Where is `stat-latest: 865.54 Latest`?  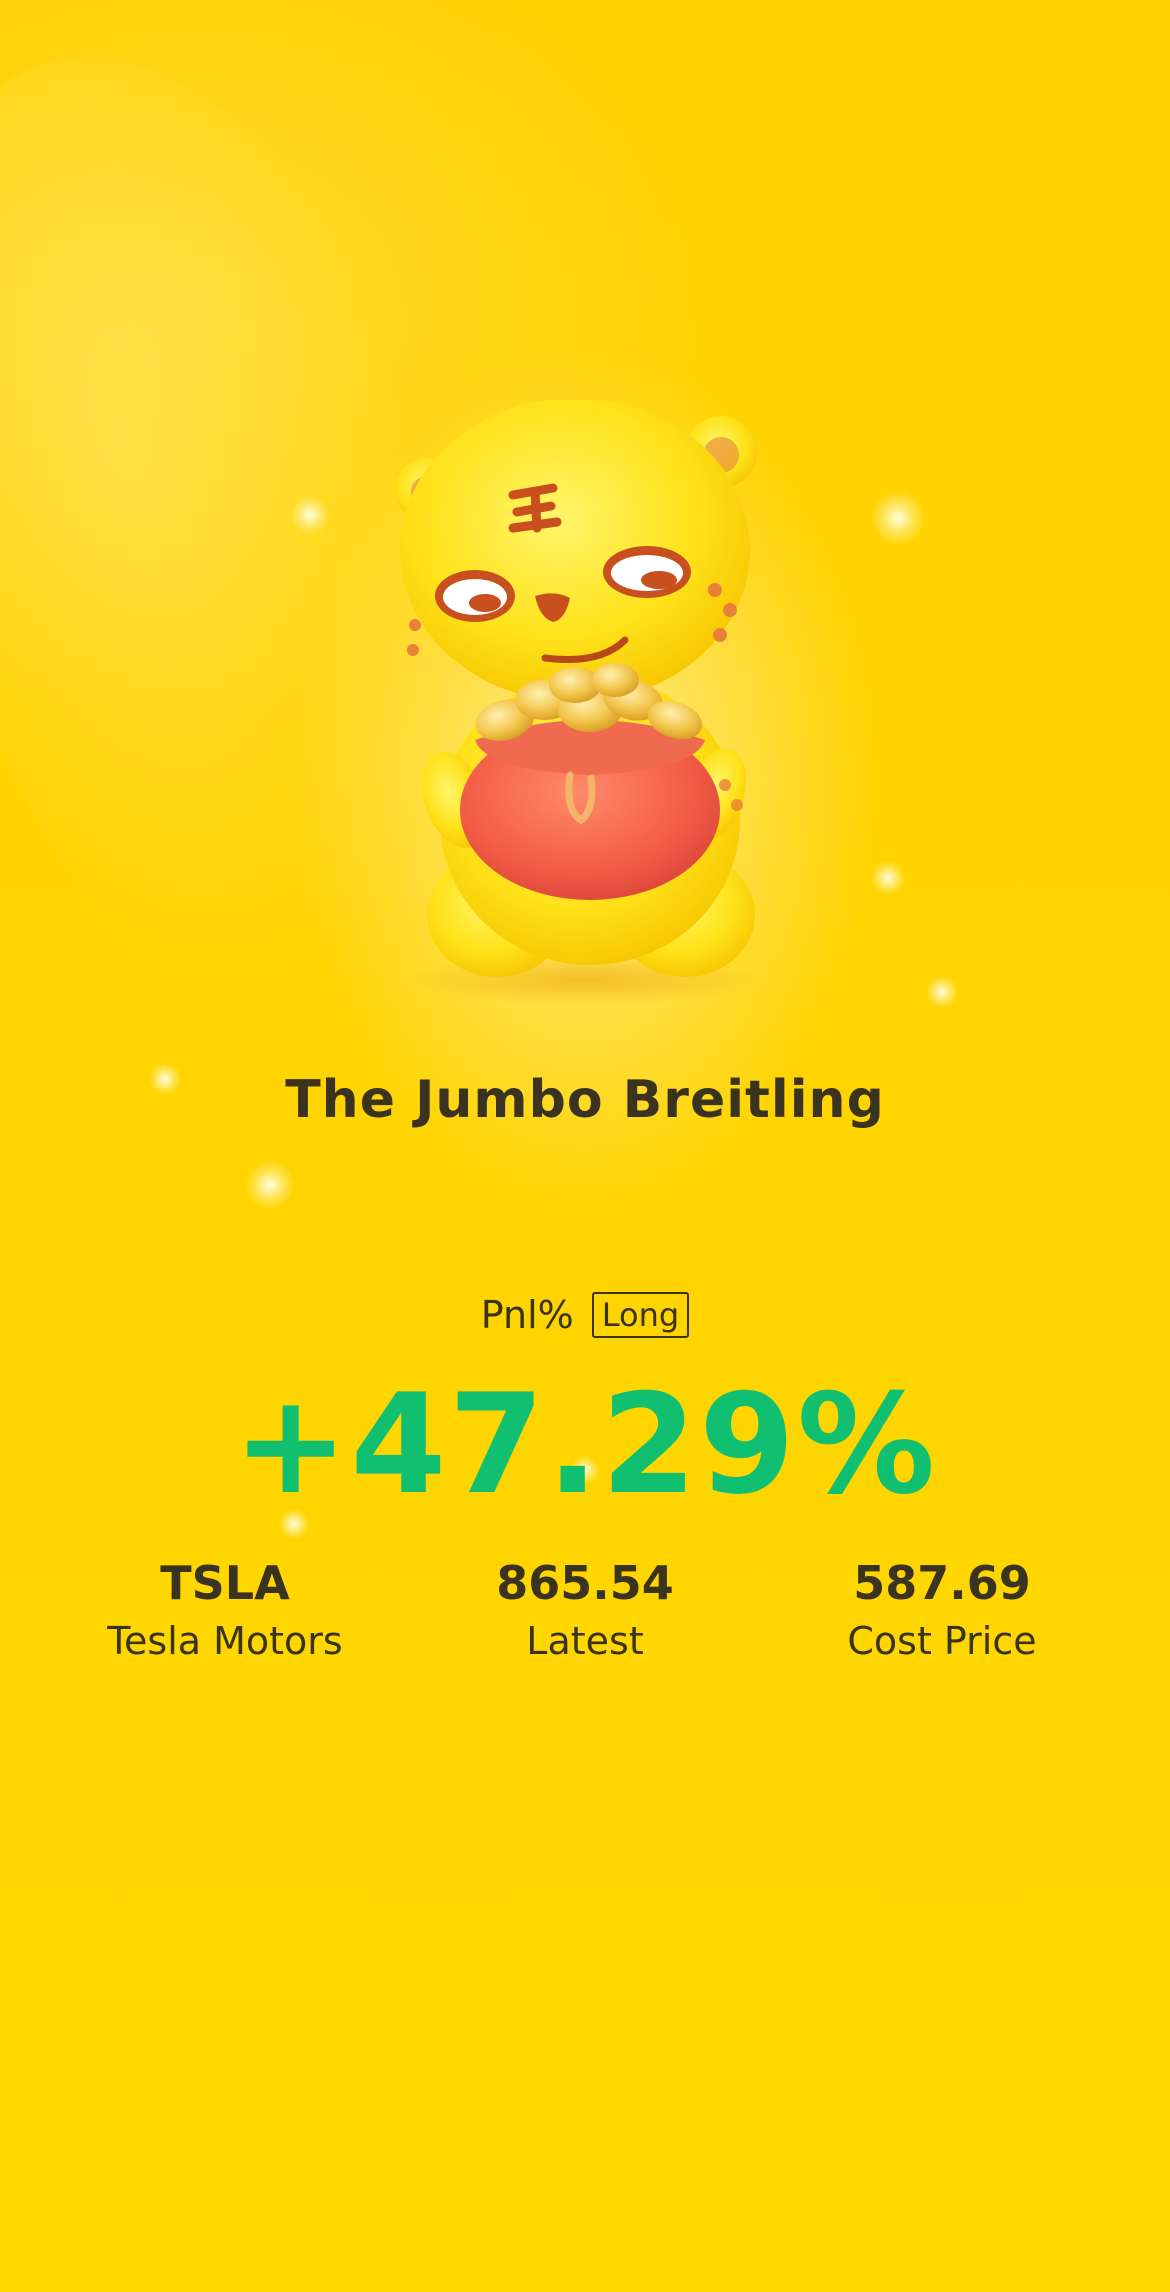
stat-latest: 865.54 Latest is located at coordinates (585, 1612).